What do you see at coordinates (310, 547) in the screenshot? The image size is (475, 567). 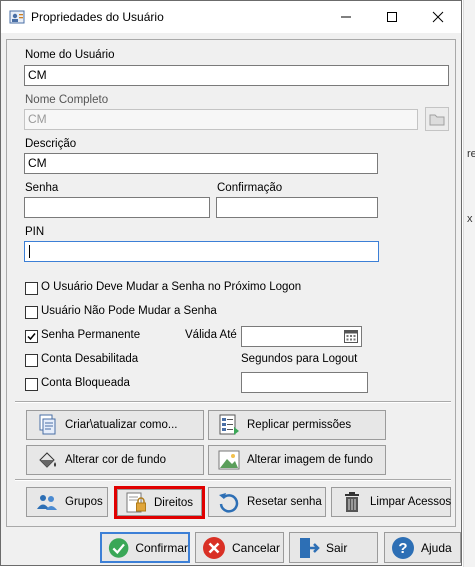 I see `exit-door-icon` at bounding box center [310, 547].